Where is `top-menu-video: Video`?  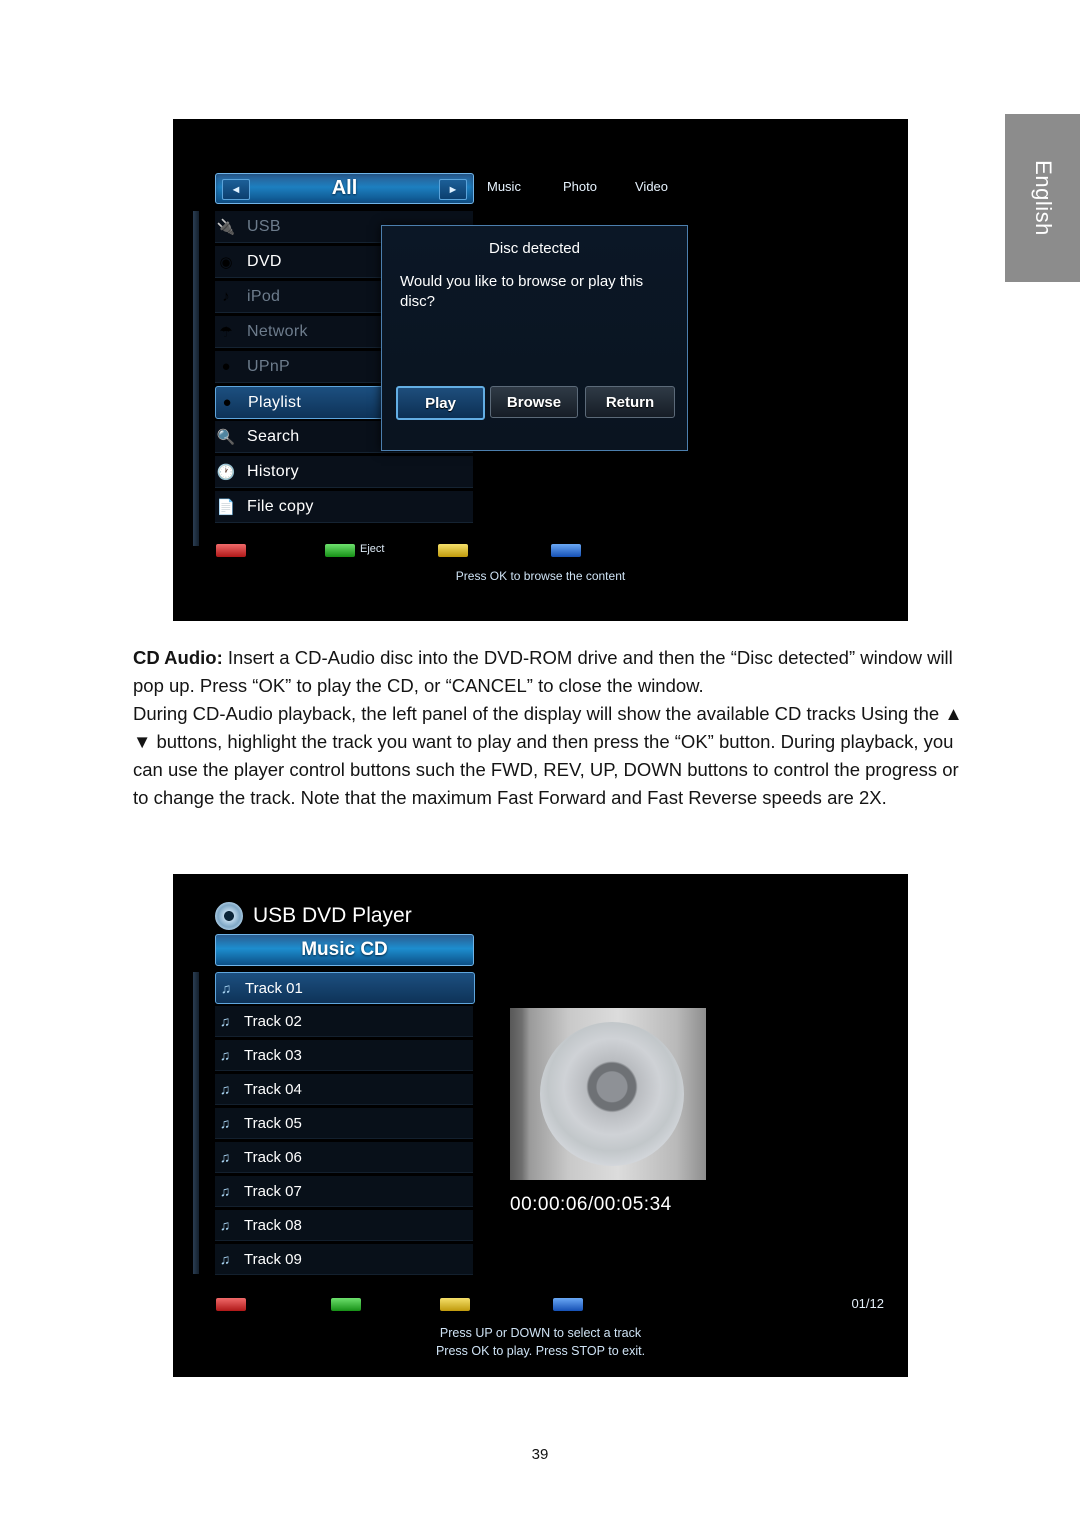
top-menu-video: Video is located at coordinates (651, 186).